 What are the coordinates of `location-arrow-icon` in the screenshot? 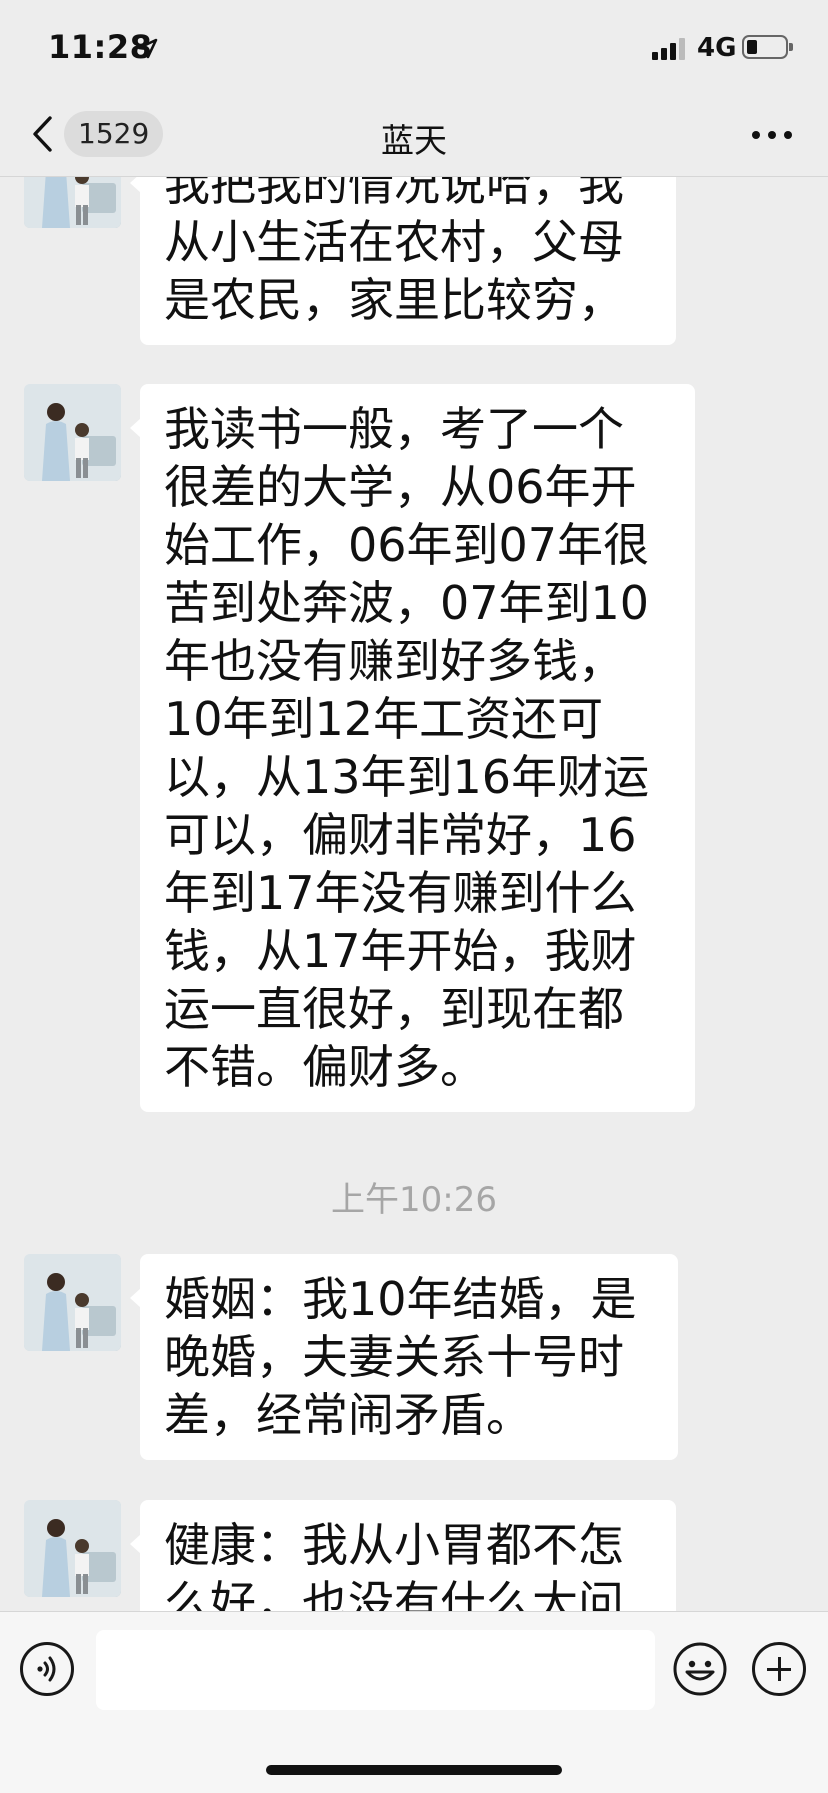 It's located at (147, 48).